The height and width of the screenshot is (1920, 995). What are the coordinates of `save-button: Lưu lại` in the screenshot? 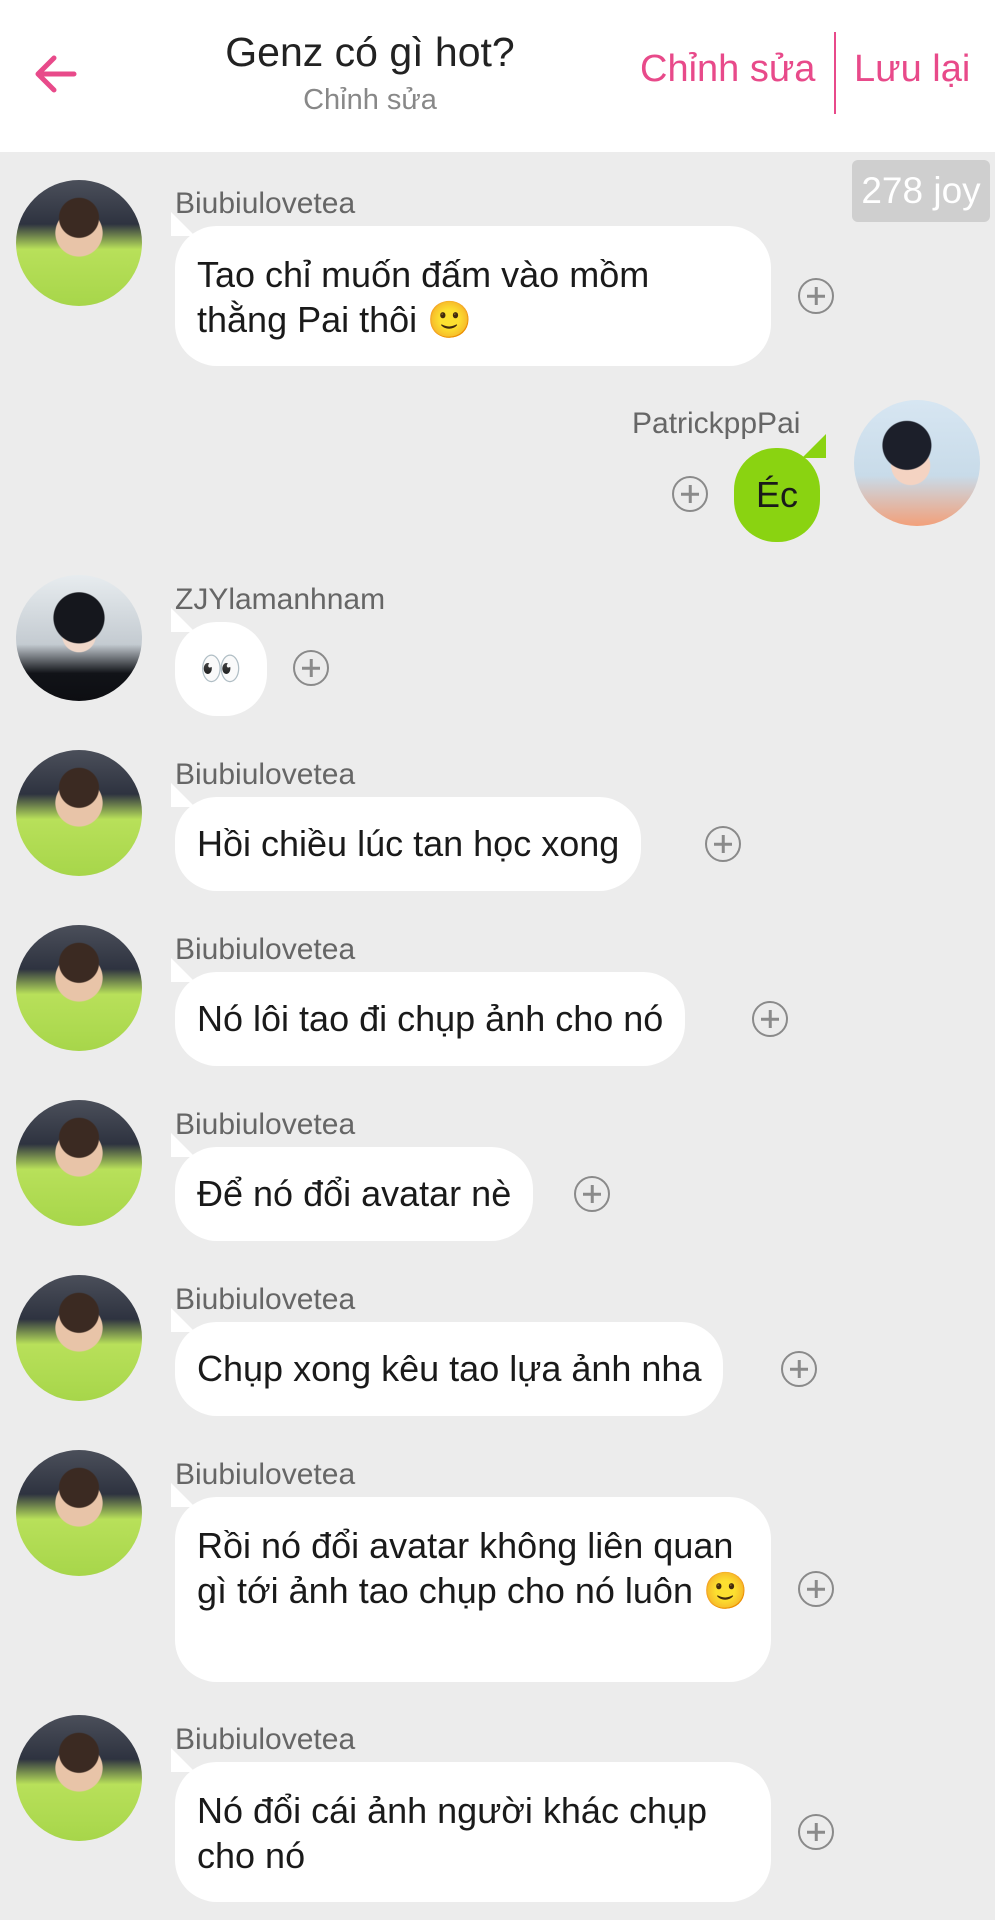 It's located at (912, 69).